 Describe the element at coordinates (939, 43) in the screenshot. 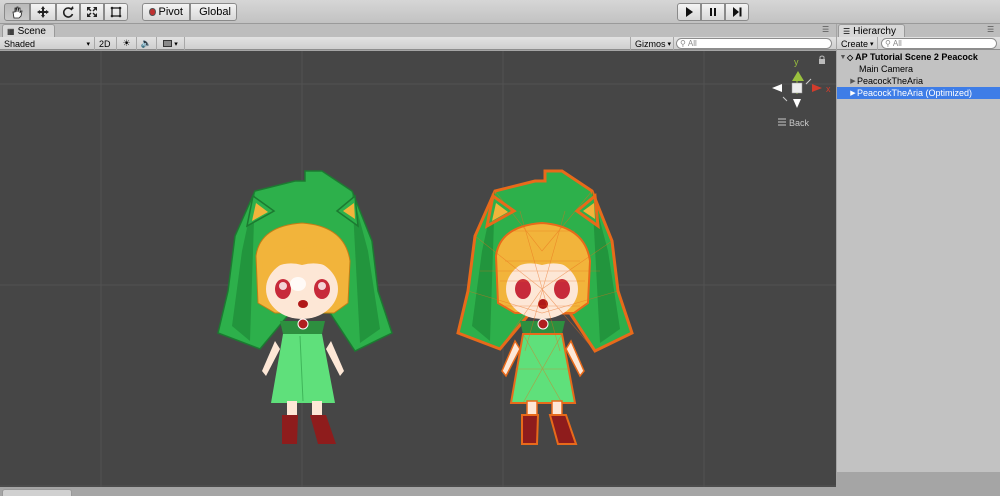

I see `hierarchy-search-input: ⚲ All` at that location.